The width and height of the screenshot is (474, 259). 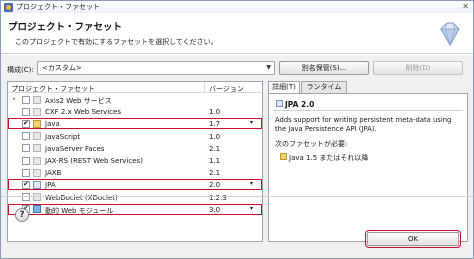 I want to click on chevron-down-icon: ▼, so click(x=268, y=67).